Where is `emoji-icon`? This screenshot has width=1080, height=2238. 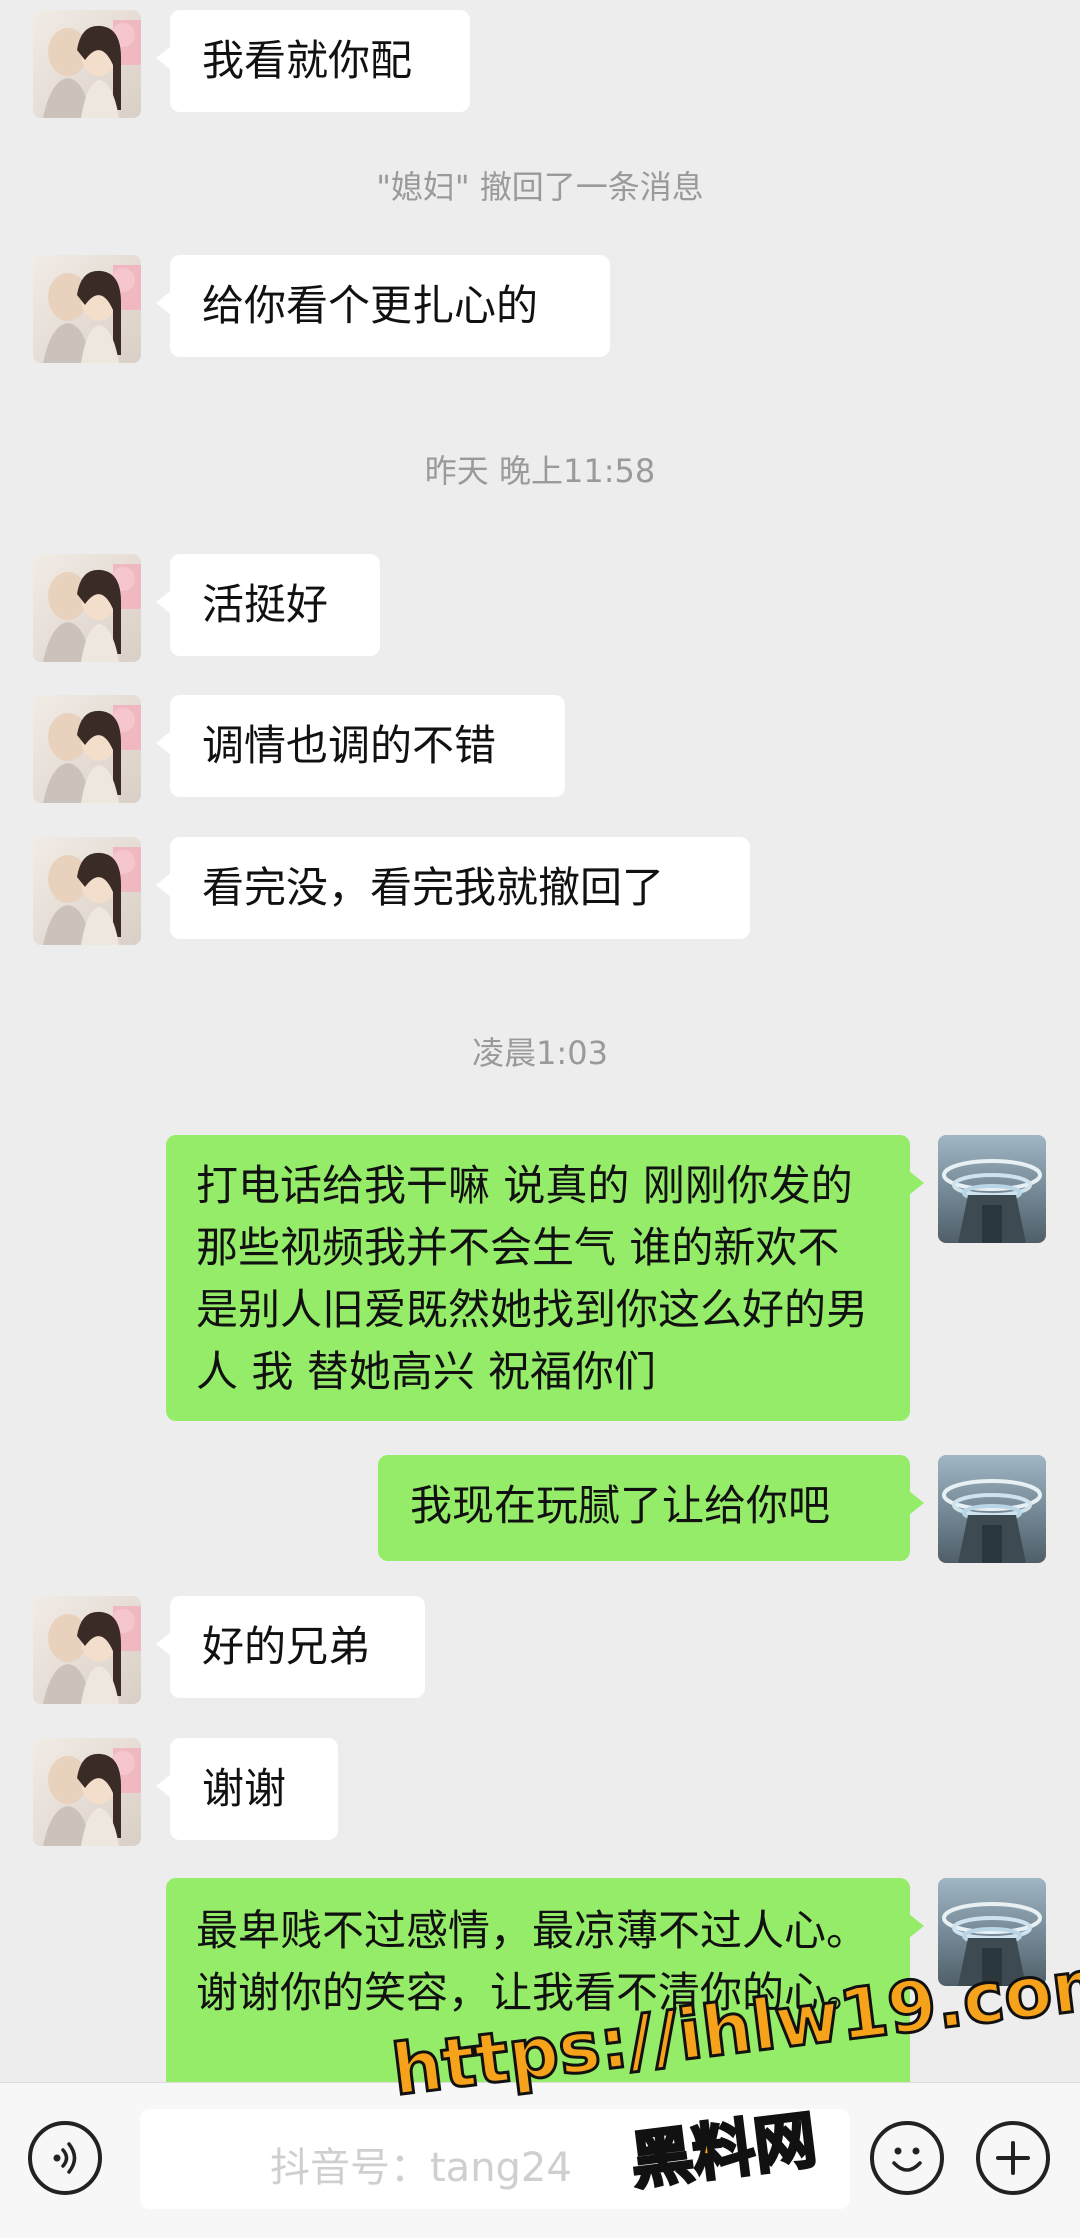 emoji-icon is located at coordinates (907, 2159).